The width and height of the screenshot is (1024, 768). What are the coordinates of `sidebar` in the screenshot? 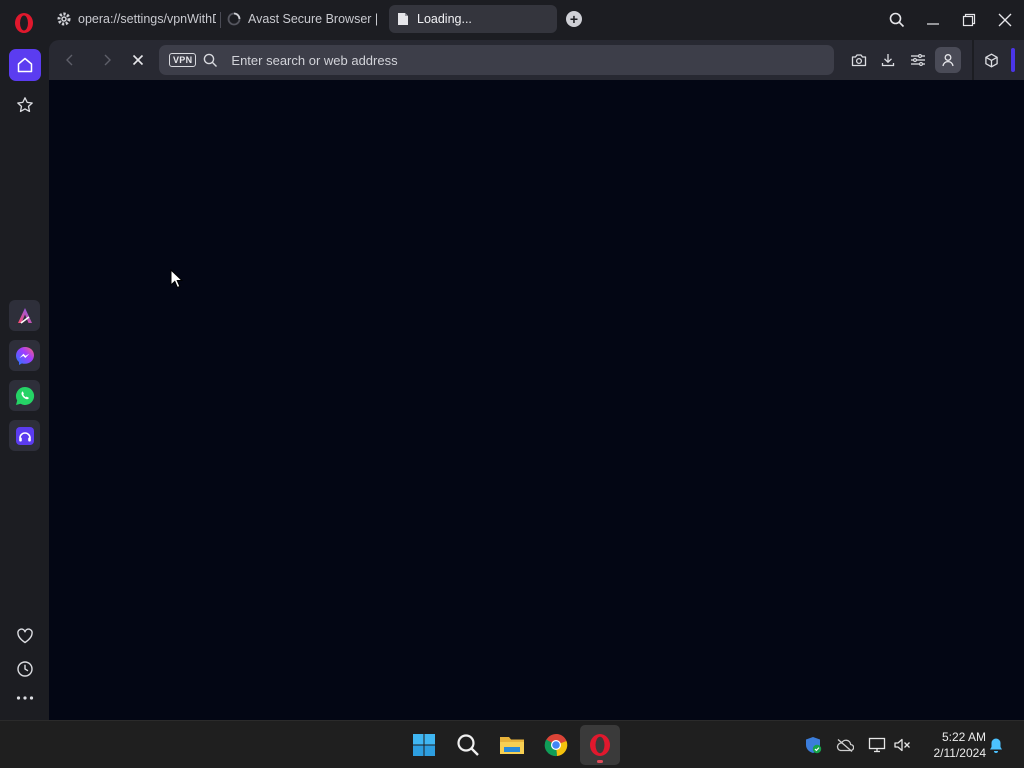 It's located at (24, 380).